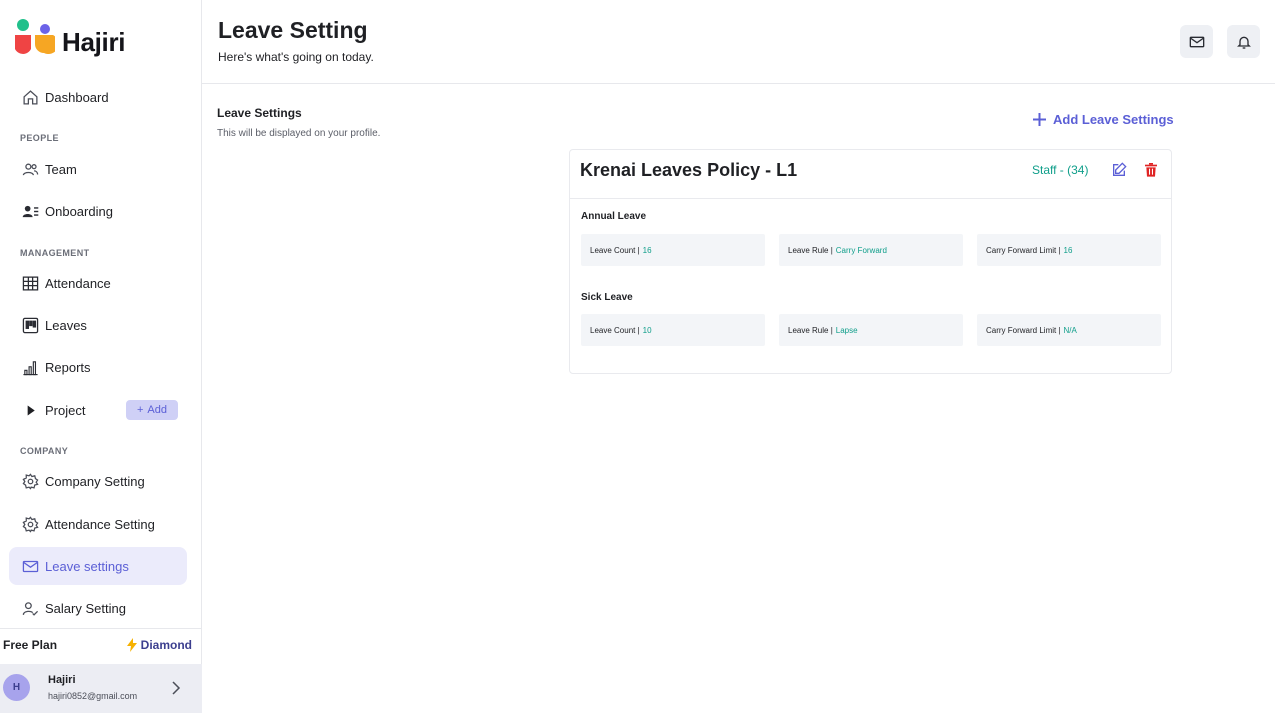 Image resolution: width=1275 pixels, height=713 pixels. I want to click on sidebar-item-label: Team, so click(61, 169).